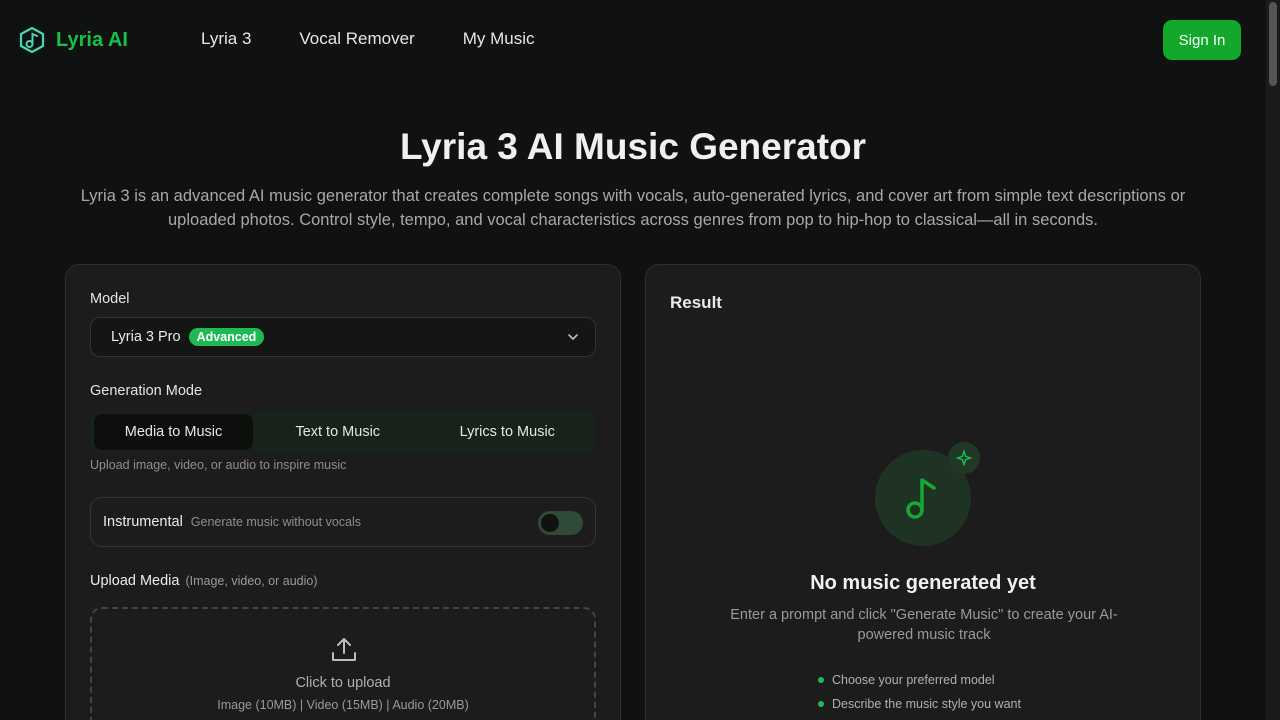  I want to click on sparkle-badge, so click(964, 458).